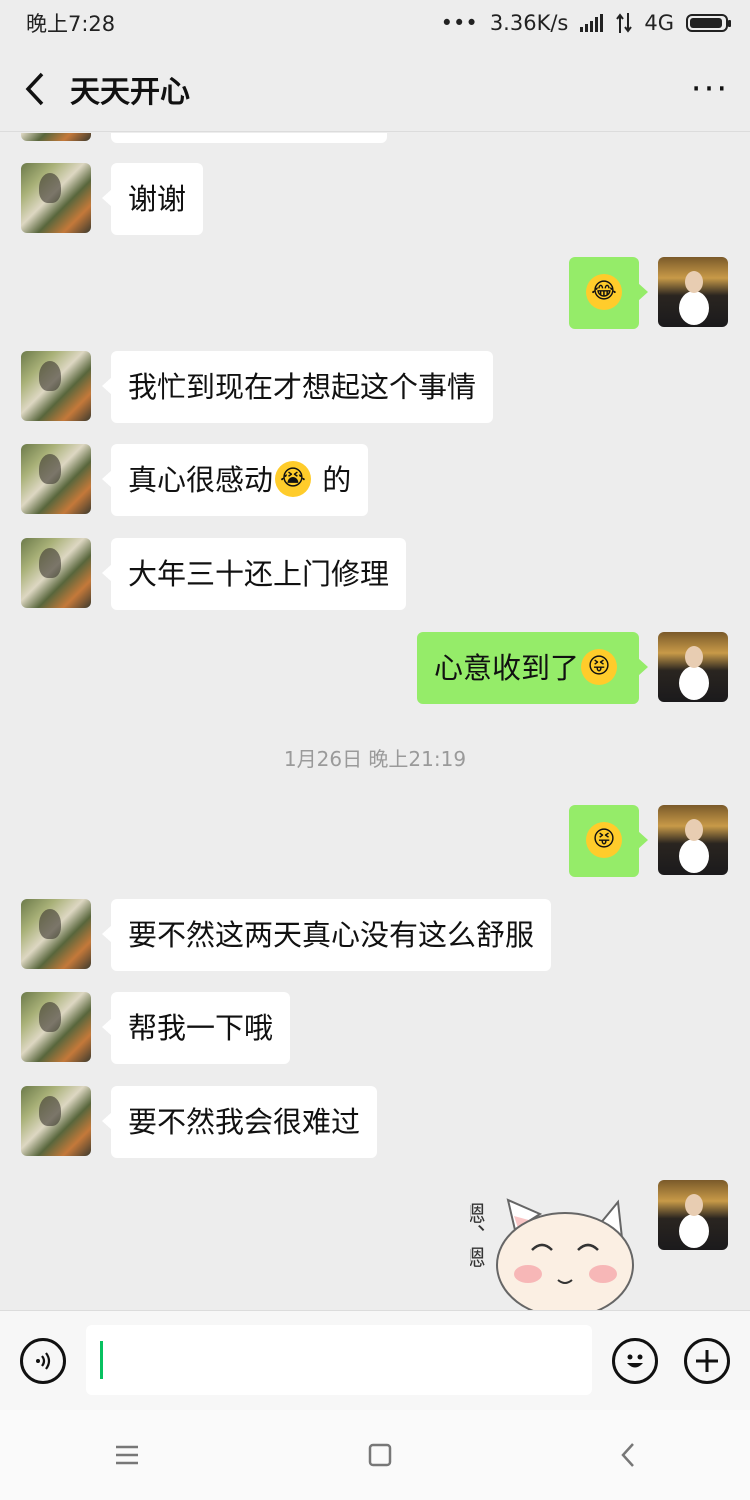 This screenshot has height=1500, width=750. I want to click on laughing-emoji-icon: 😂, so click(604, 292).